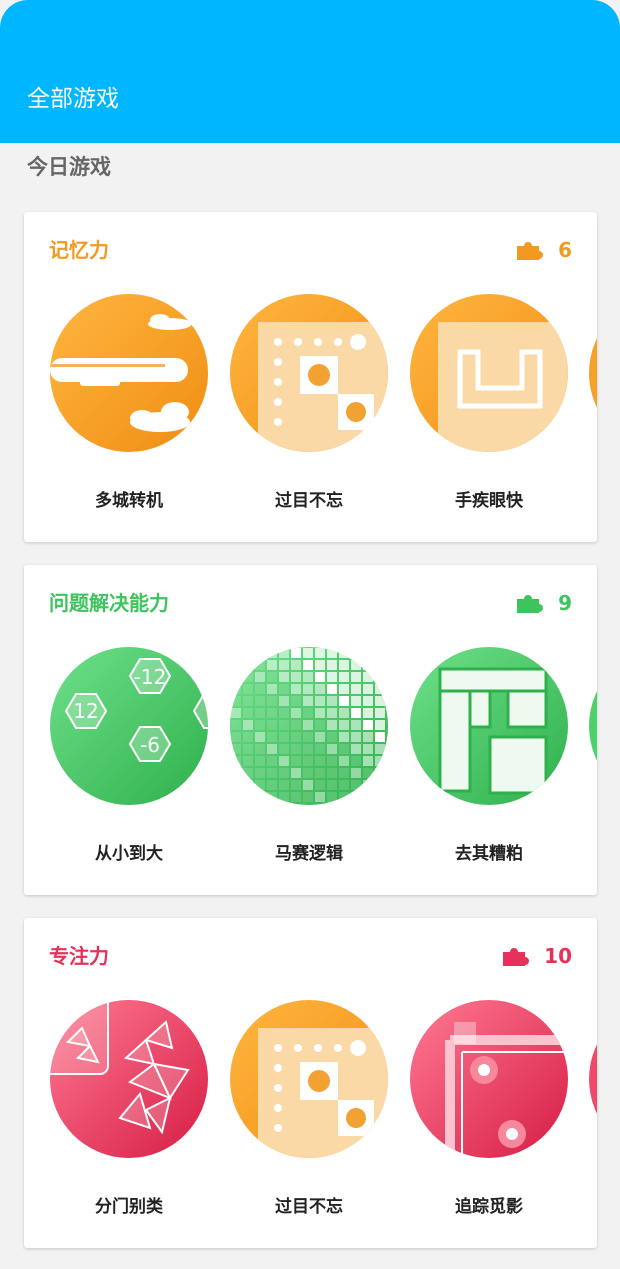  I want to click on page-title: 全部游戏, so click(73, 99).